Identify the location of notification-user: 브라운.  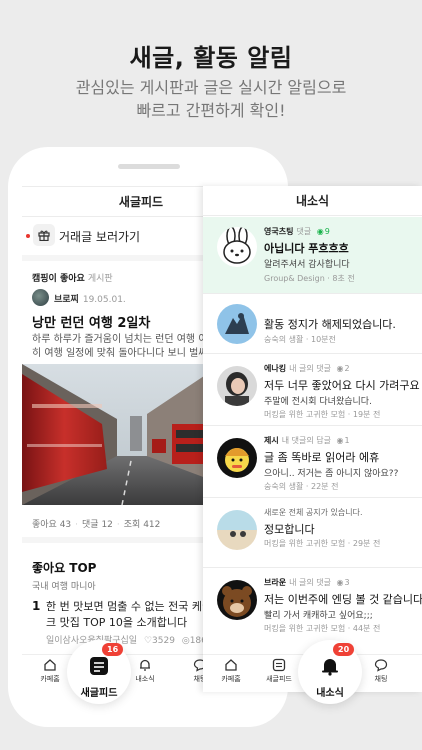
(275, 582).